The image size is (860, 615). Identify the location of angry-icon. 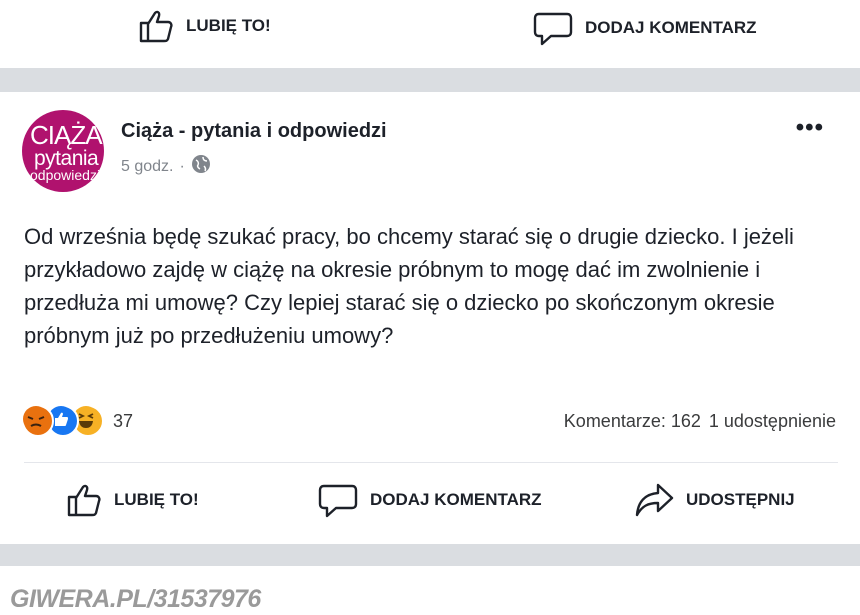
(38, 421).